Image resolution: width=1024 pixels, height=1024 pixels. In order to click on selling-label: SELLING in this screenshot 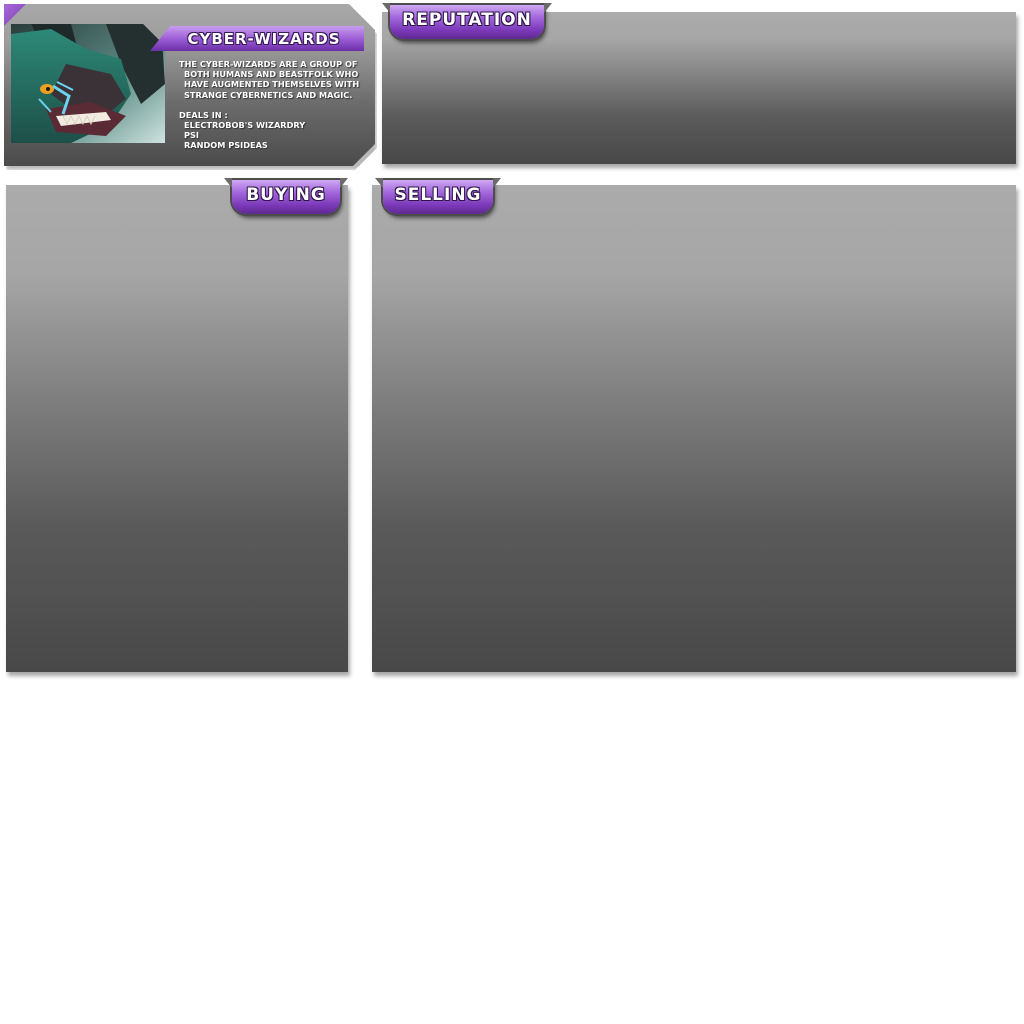, I will do `click(438, 195)`.